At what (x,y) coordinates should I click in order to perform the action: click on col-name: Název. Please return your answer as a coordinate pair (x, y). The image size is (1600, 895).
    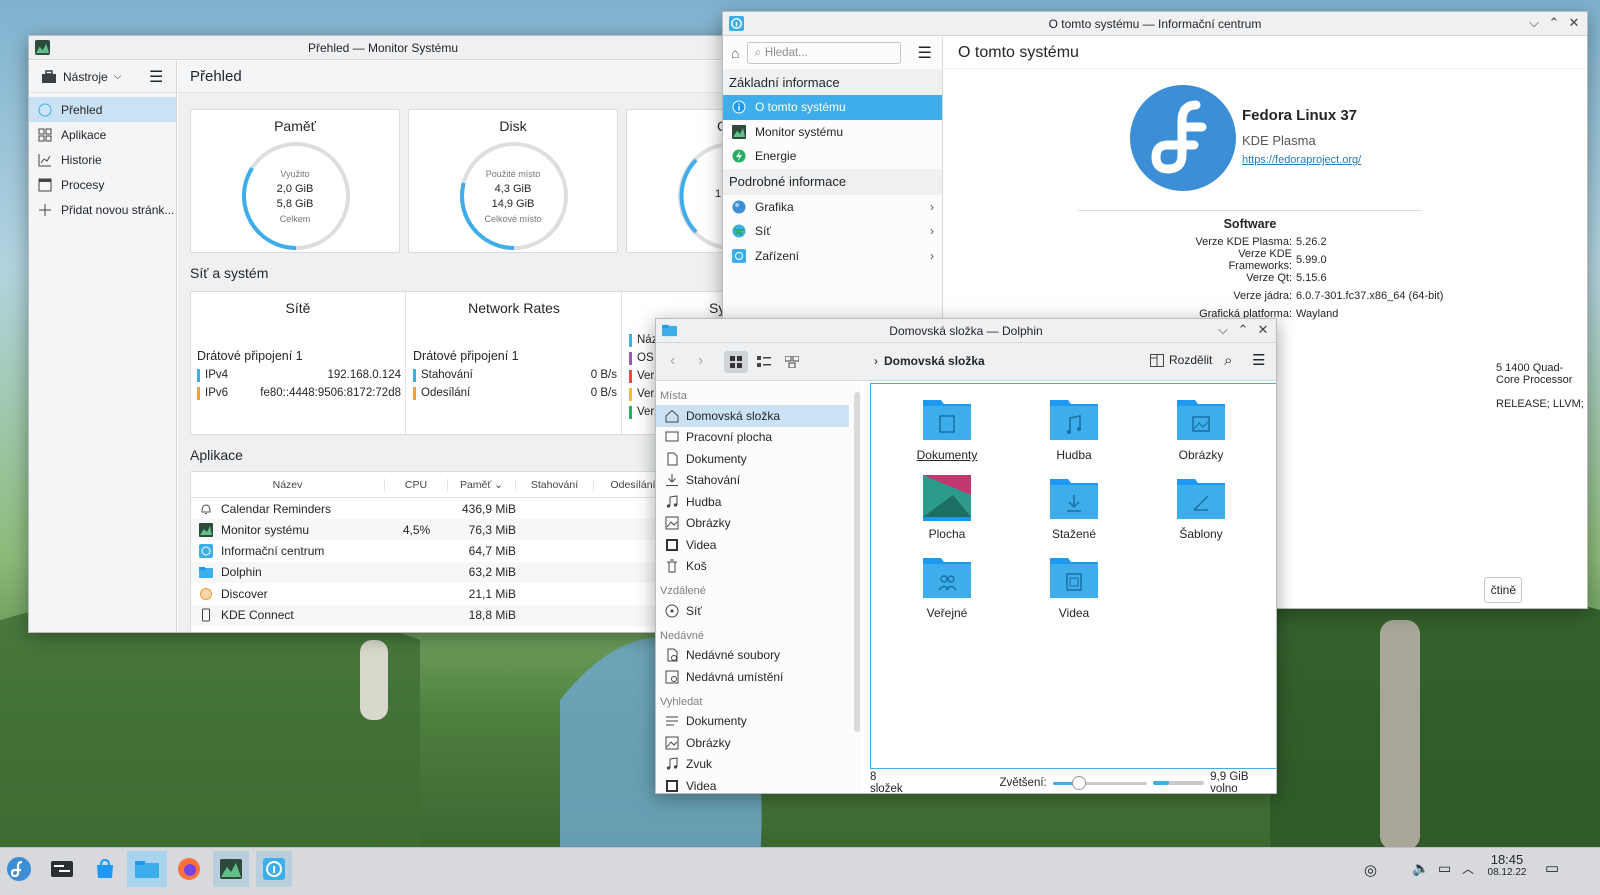
    Looking at the image, I should click on (288, 484).